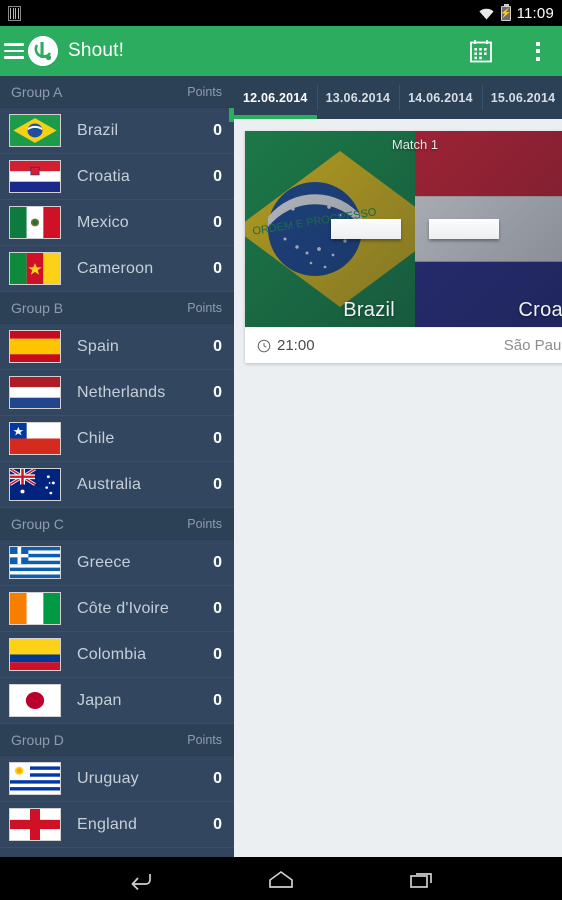 Image resolution: width=562 pixels, height=900 pixels. I want to click on team-name: Spain, so click(98, 346).